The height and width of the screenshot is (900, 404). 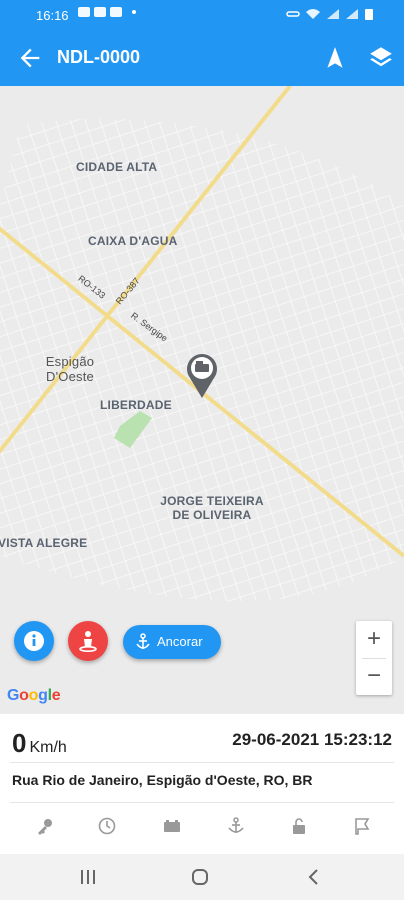 What do you see at coordinates (313, 877) in the screenshot?
I see `back-nav-icon` at bounding box center [313, 877].